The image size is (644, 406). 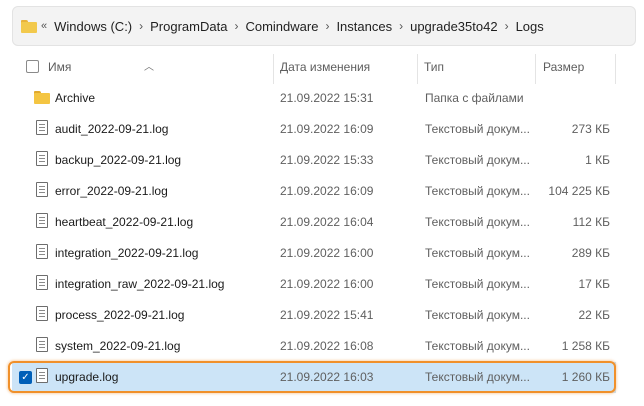 What do you see at coordinates (585, 346) in the screenshot?
I see `file-size: 1 258 КБ` at bounding box center [585, 346].